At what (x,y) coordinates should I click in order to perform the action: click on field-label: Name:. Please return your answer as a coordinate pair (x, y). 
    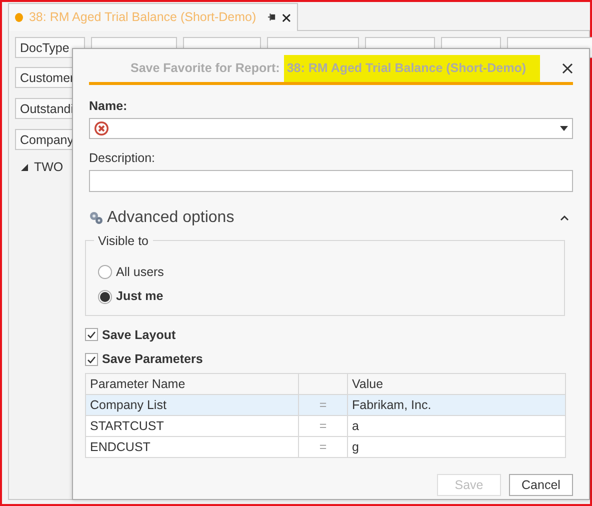
    Looking at the image, I should click on (108, 106).